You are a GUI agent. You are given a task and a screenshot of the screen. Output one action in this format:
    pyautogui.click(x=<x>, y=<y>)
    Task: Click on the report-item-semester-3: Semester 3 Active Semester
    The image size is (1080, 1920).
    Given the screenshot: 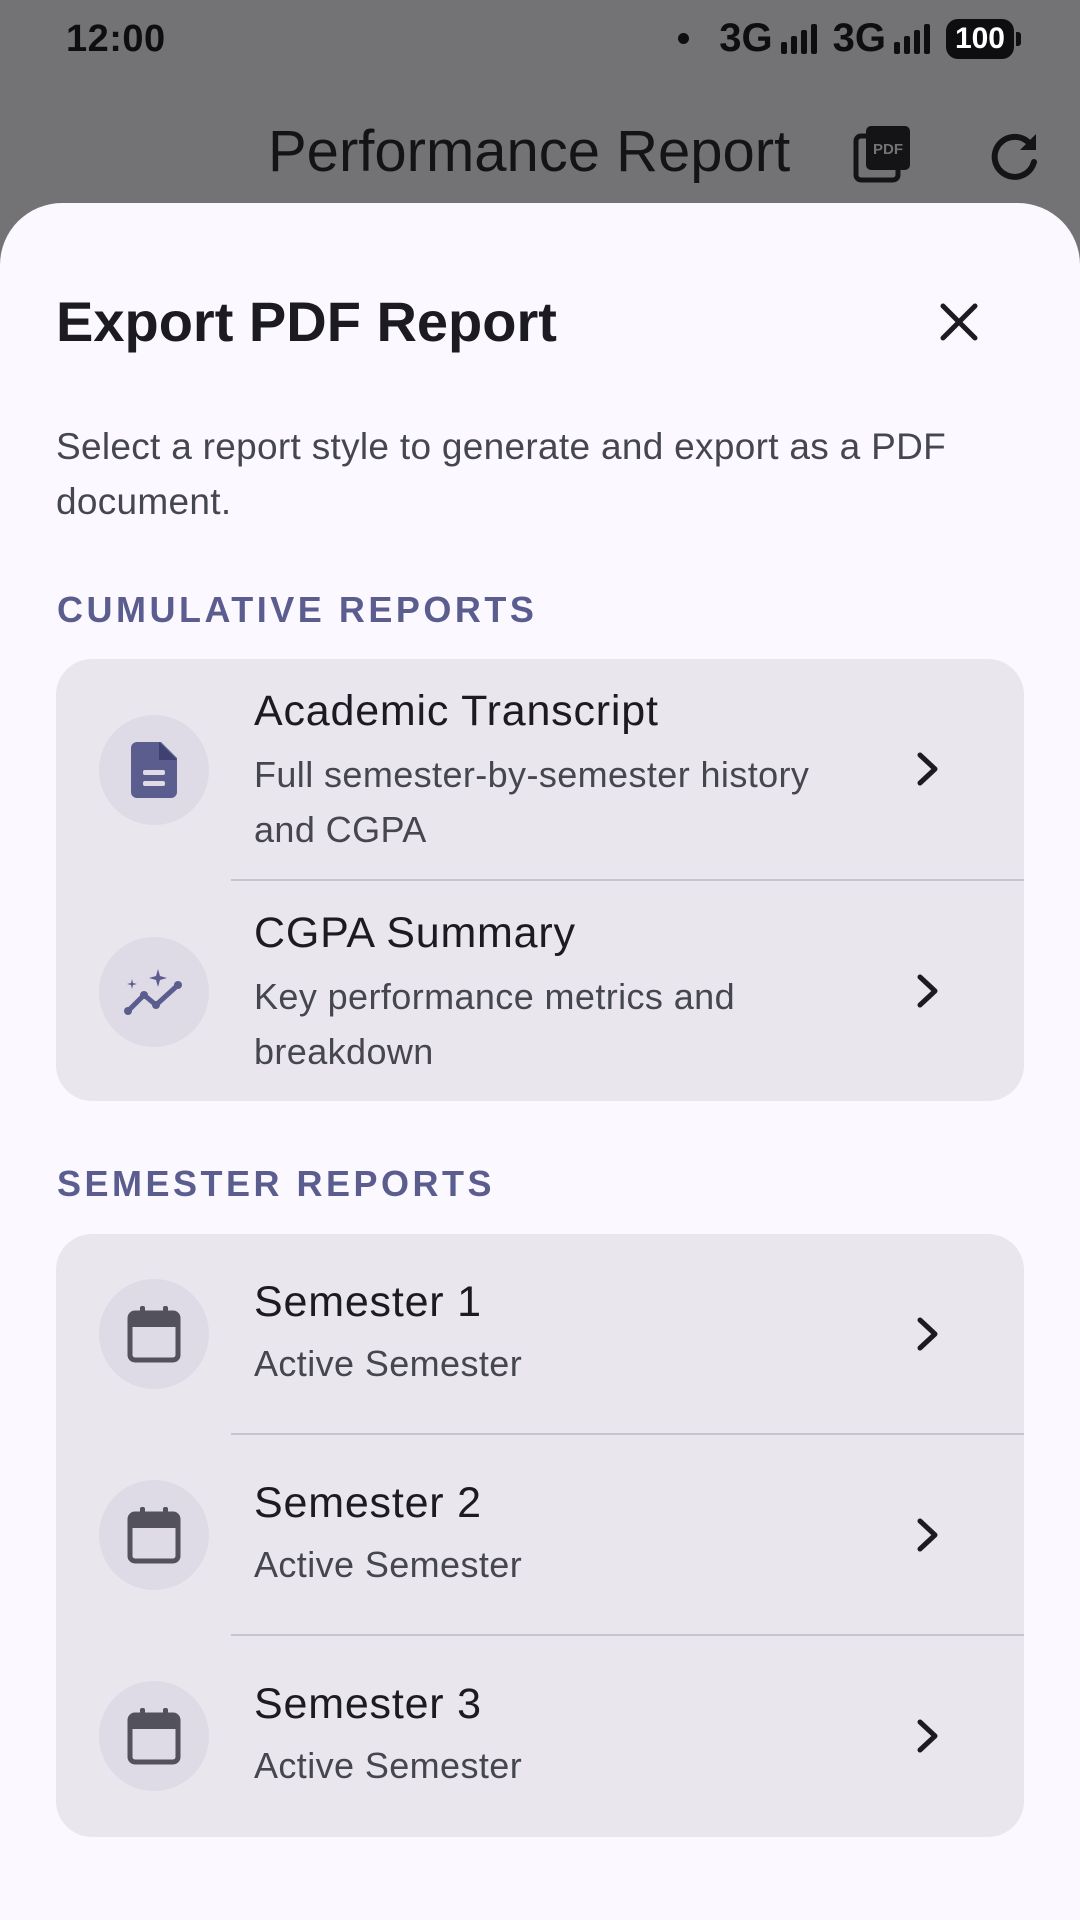 What is the action you would take?
    pyautogui.click(x=540, y=1736)
    